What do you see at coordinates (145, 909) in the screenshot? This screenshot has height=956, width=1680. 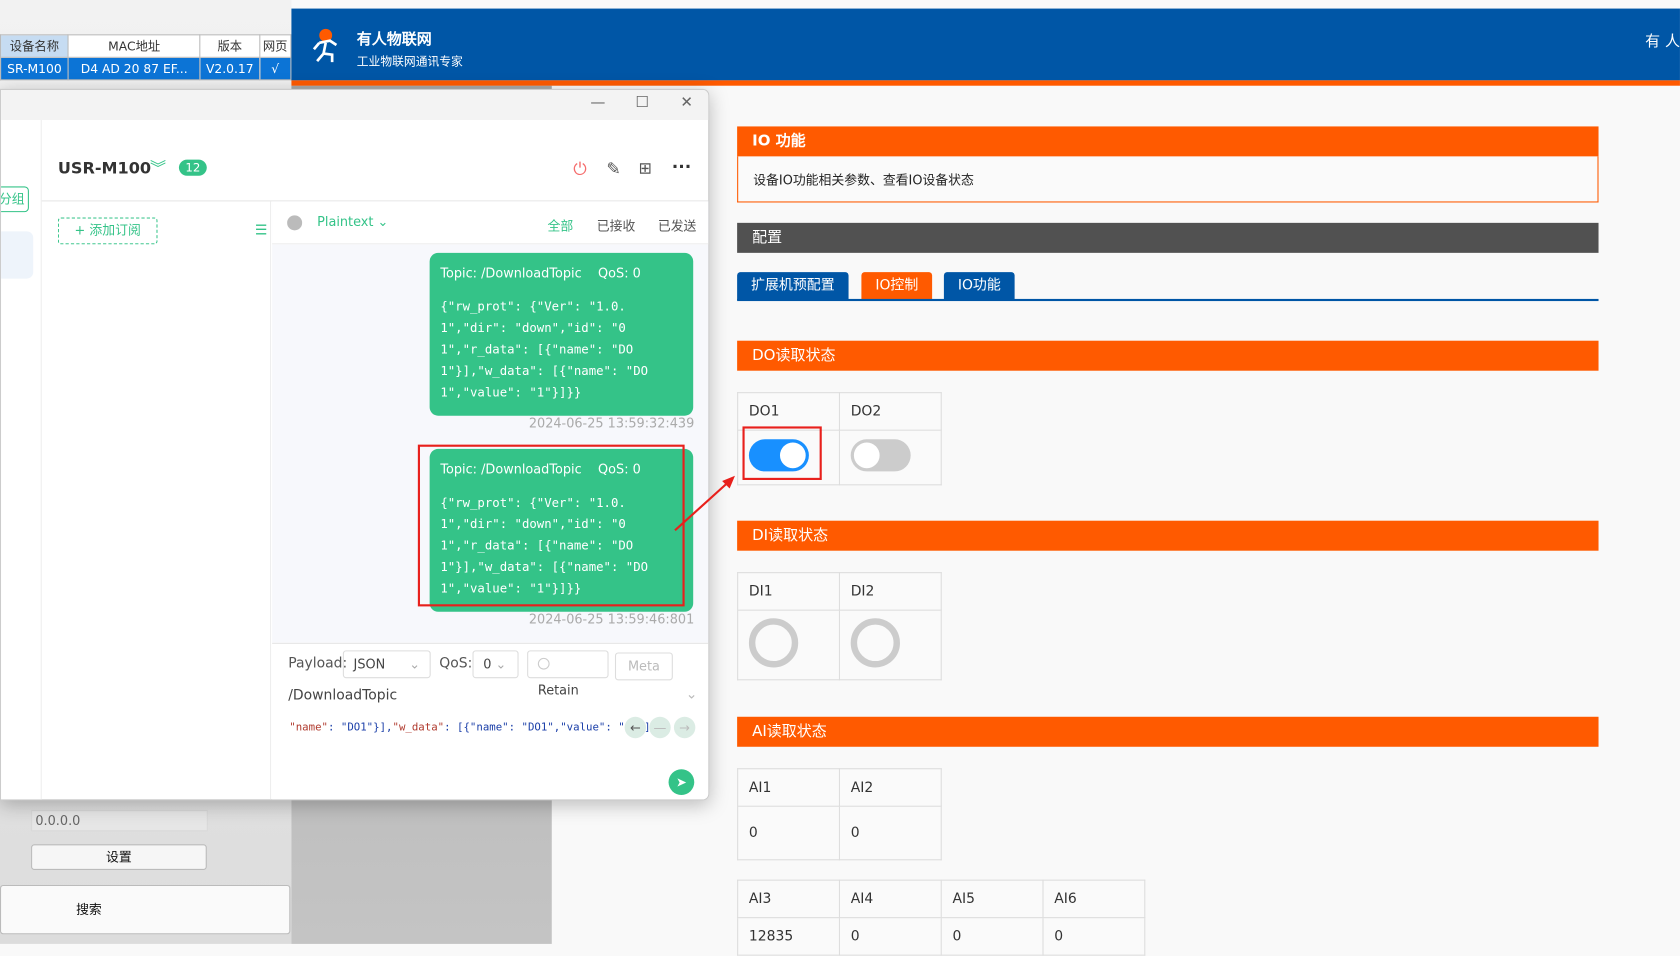 I see `search-button: 搜索` at bounding box center [145, 909].